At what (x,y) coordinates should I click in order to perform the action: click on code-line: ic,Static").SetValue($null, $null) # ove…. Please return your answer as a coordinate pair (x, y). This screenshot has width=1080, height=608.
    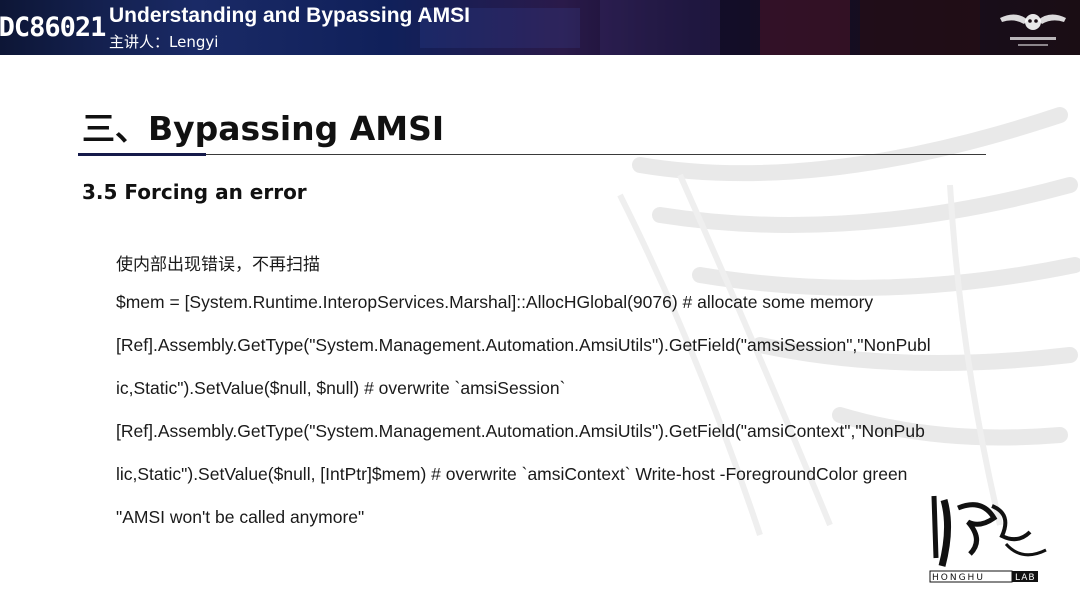
    Looking at the image, I should click on (341, 388).